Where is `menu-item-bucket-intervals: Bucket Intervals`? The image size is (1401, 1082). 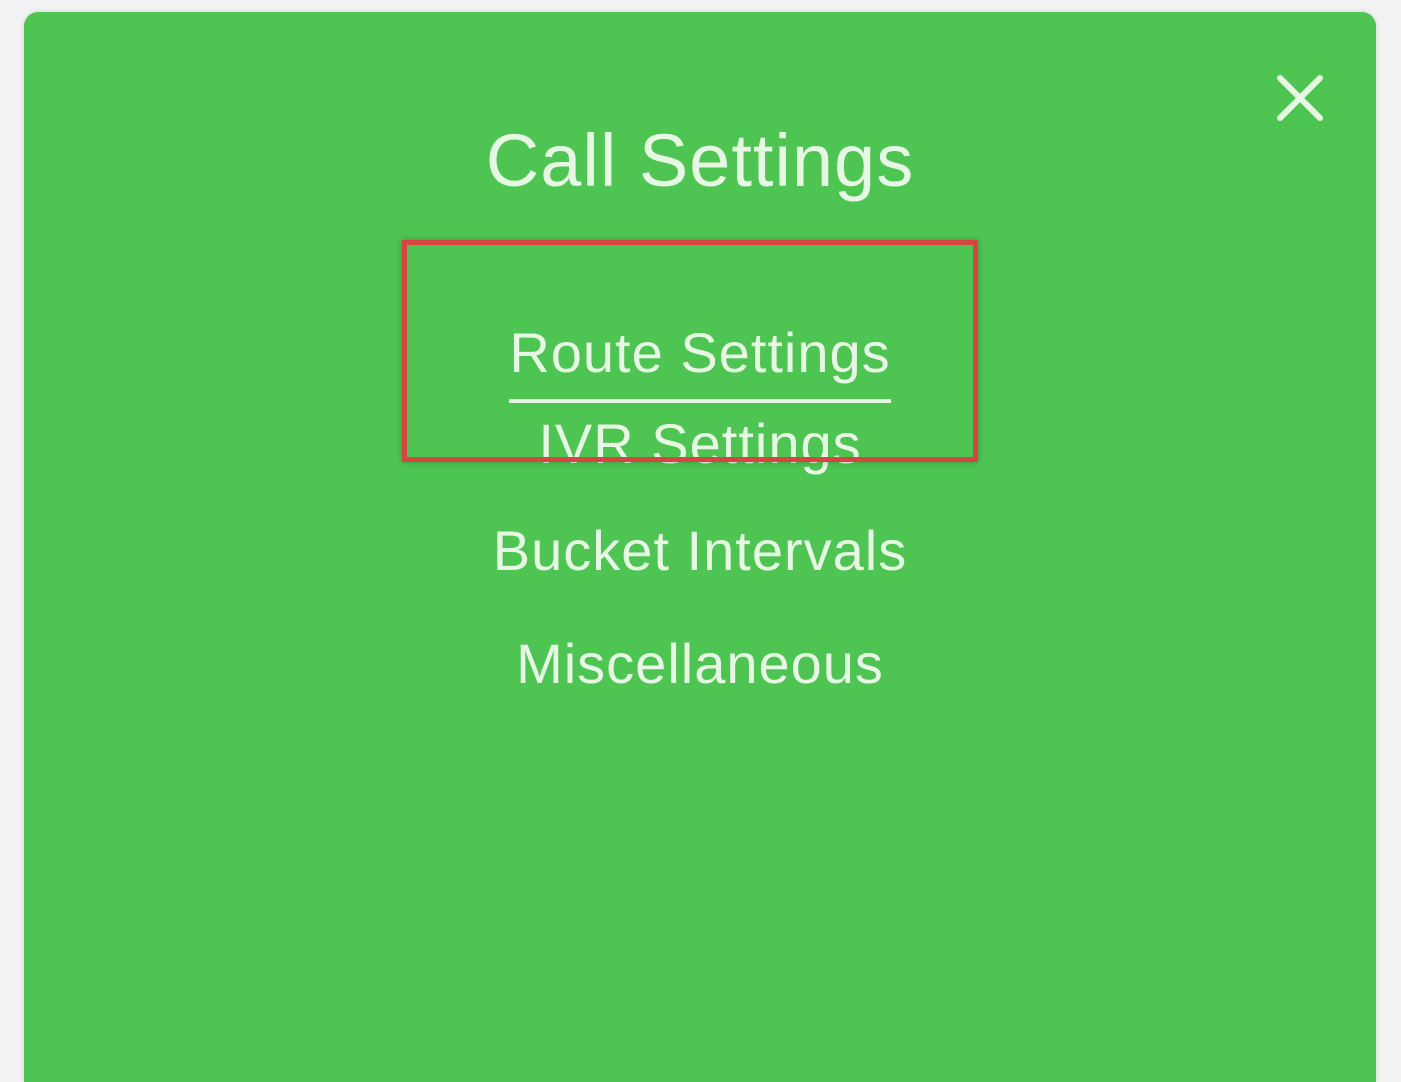 menu-item-bucket-intervals: Bucket Intervals is located at coordinates (700, 550).